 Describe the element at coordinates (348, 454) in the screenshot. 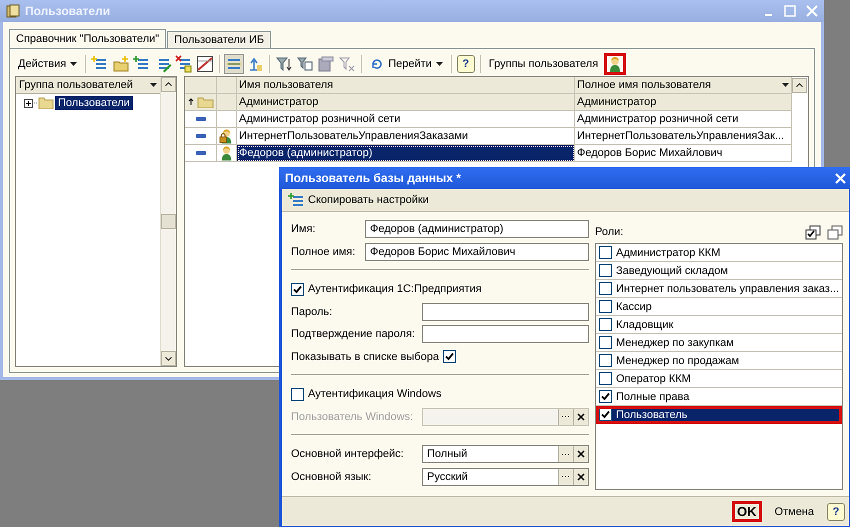

I see `field-label: Основной интерфейс:` at that location.